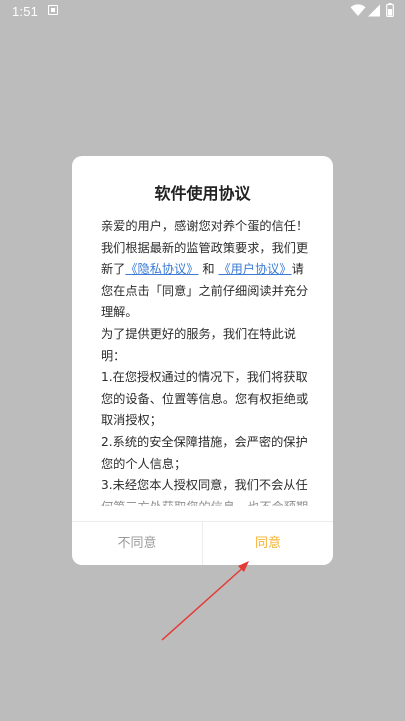 Image resolution: width=405 pixels, height=721 pixels. What do you see at coordinates (202, 12) in the screenshot?
I see `status-bar: 1:51` at bounding box center [202, 12].